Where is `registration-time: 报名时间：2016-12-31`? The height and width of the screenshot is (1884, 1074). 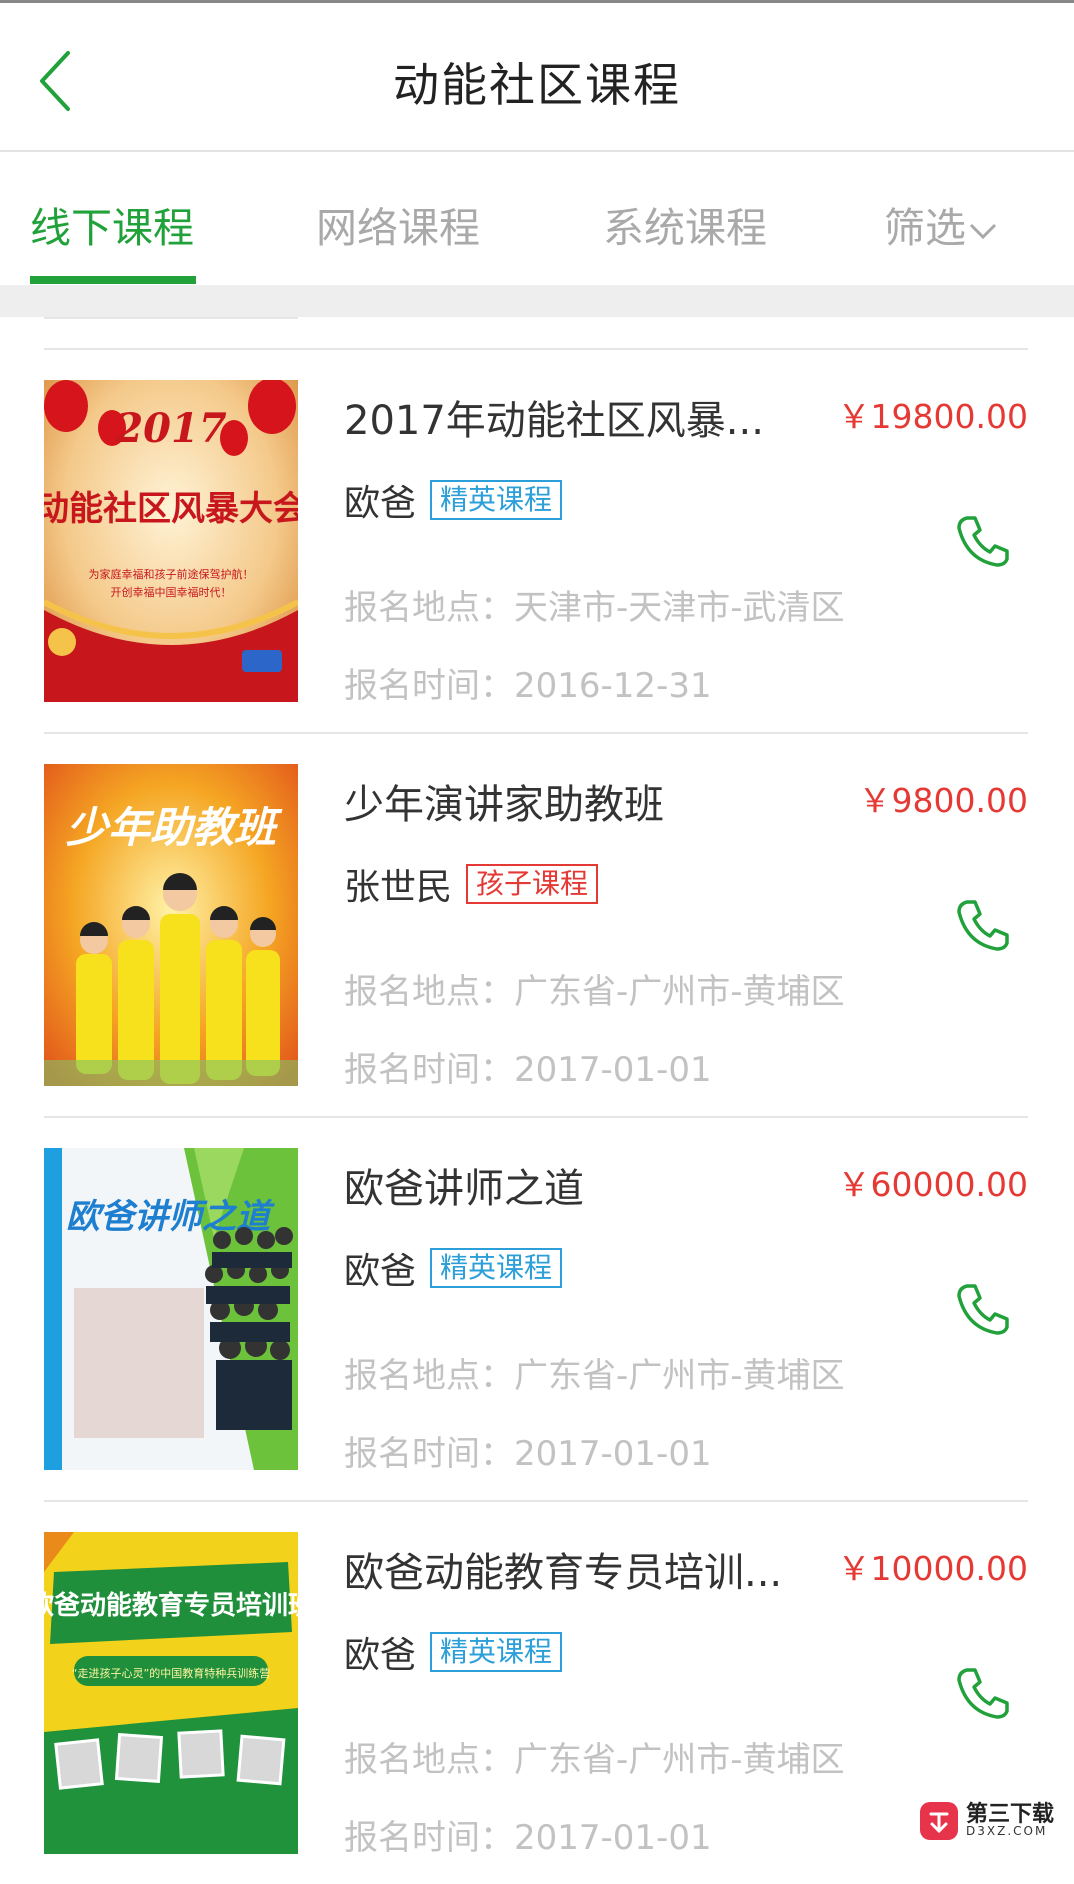 registration-time: 报名时间：2016-12-31 is located at coordinates (528, 686).